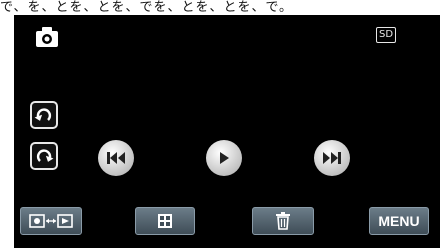  What do you see at coordinates (386, 35) in the screenshot?
I see `storage-badge: SD` at bounding box center [386, 35].